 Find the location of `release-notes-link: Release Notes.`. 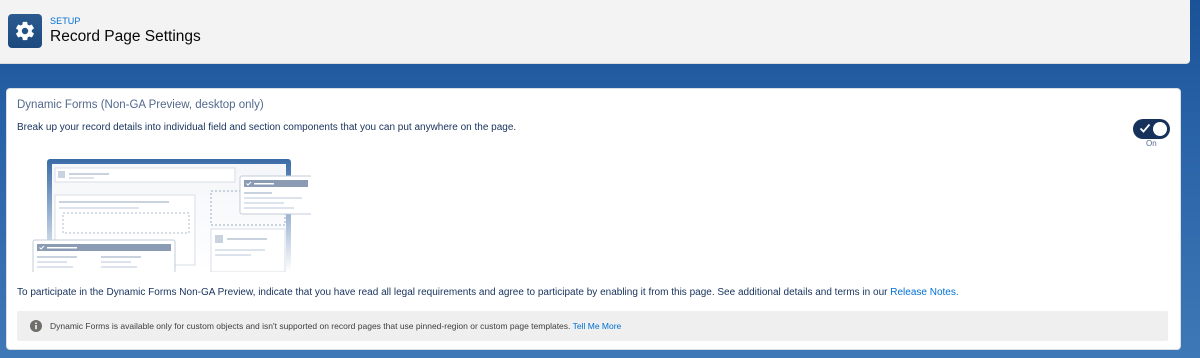

release-notes-link: Release Notes. is located at coordinates (924, 292).